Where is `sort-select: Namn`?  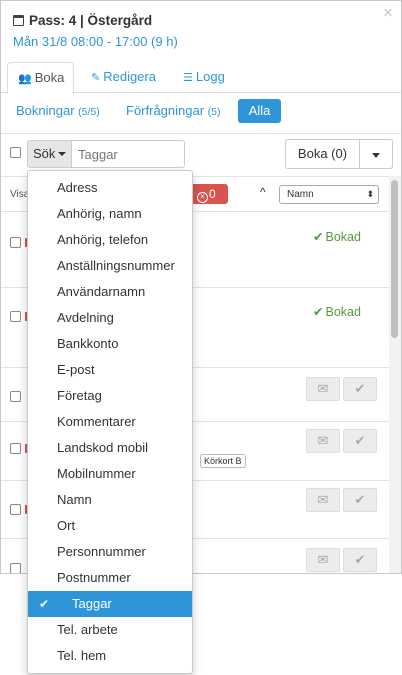
sort-select: Namn is located at coordinates (329, 194).